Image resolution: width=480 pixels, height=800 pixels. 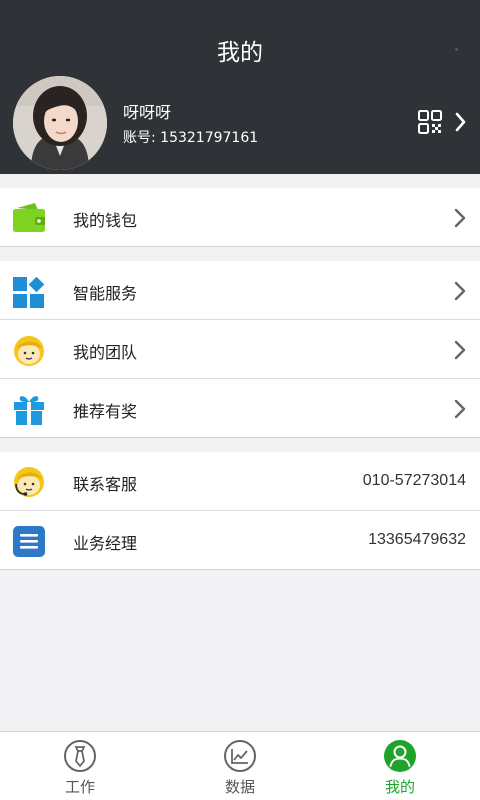 What do you see at coordinates (414, 481) in the screenshot?
I see `customer-service-phone: 010-57273014` at bounding box center [414, 481].